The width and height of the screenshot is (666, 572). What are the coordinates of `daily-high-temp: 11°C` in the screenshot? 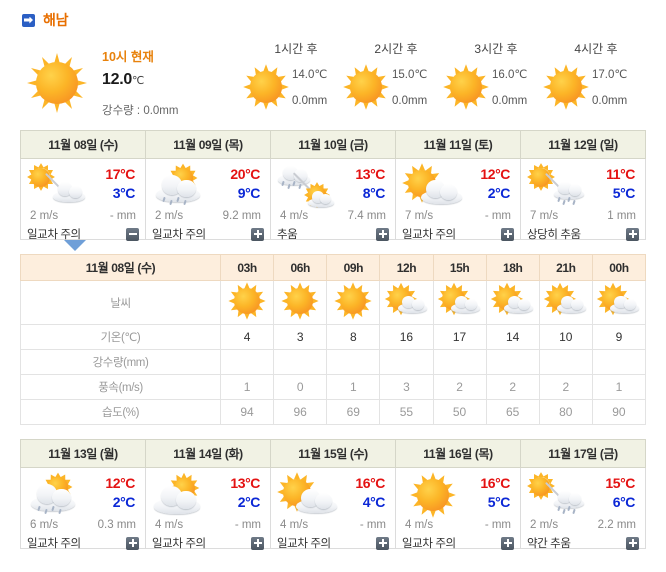 It's located at (620, 174).